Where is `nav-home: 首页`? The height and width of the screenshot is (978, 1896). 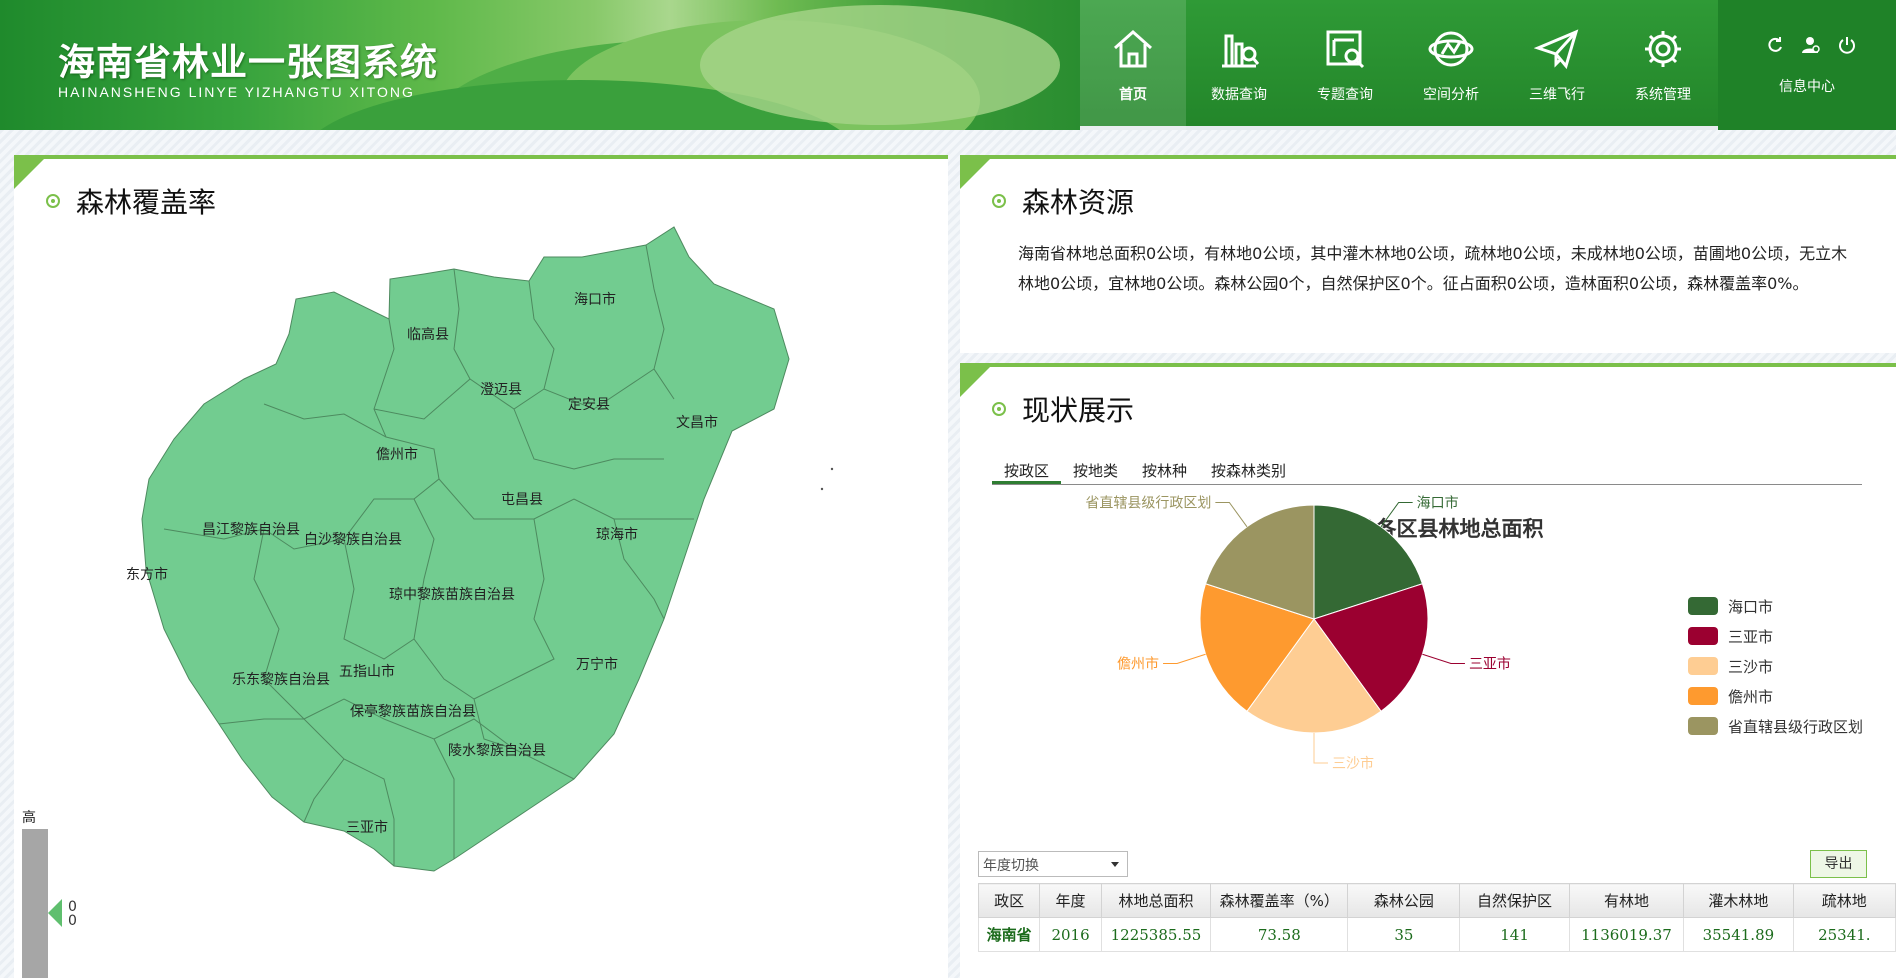 nav-home: 首页 is located at coordinates (1133, 65).